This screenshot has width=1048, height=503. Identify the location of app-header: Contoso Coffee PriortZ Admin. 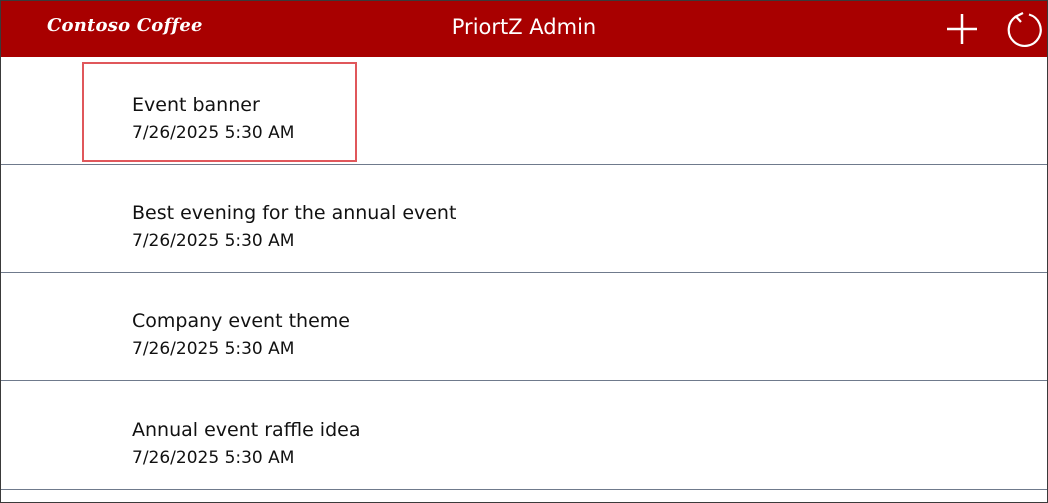
(524, 29).